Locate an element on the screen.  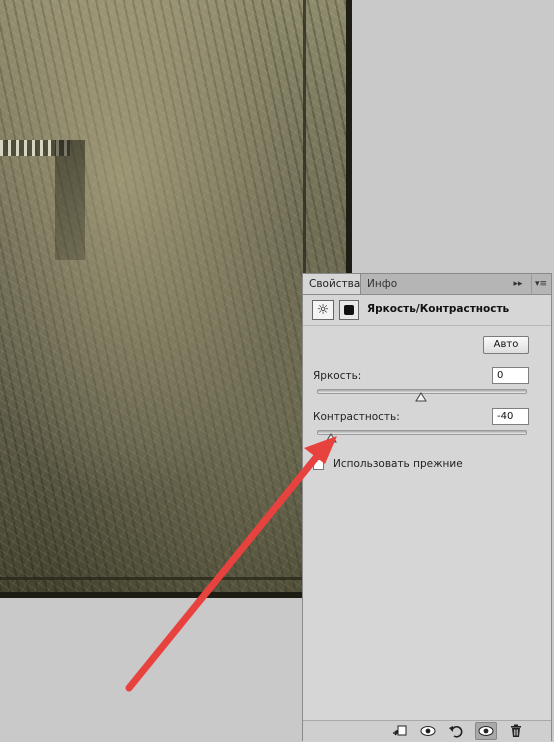
use-legacy-label: Использовать прежние is located at coordinates (398, 464).